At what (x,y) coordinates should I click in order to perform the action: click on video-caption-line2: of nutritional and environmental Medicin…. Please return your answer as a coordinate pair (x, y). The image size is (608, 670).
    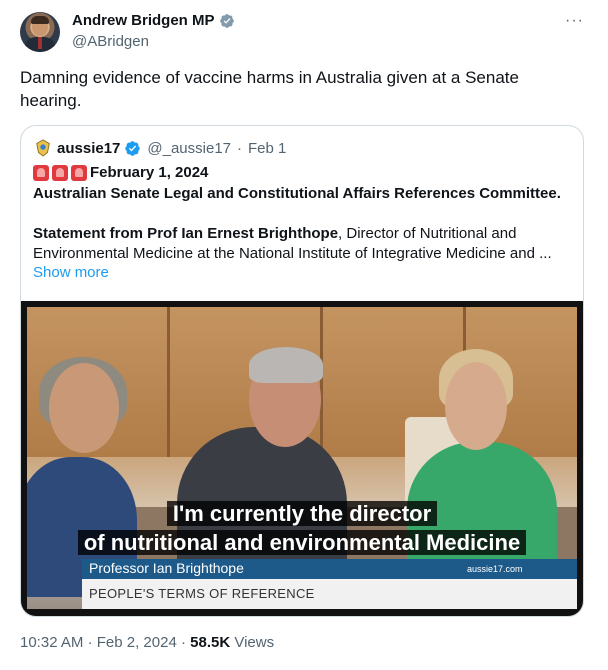
    Looking at the image, I should click on (302, 543).